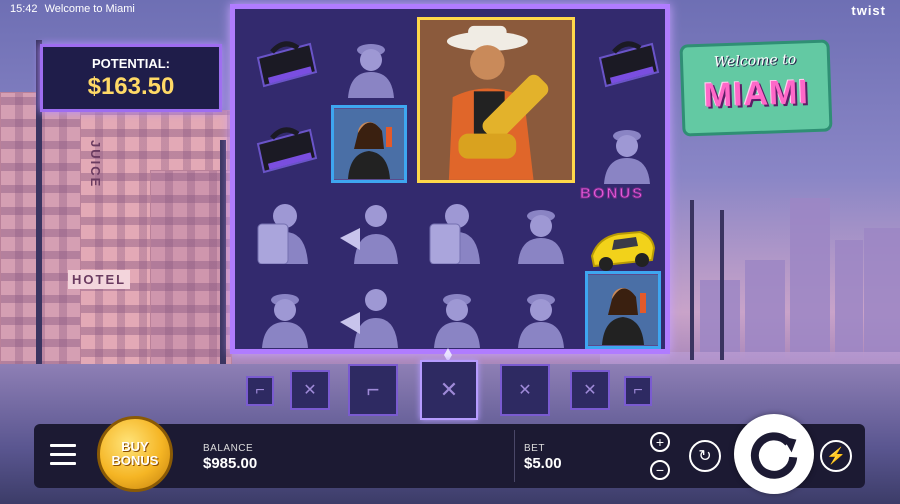 This screenshot has width=900, height=504. I want to click on slot-pistol: ⌐, so click(373, 390).